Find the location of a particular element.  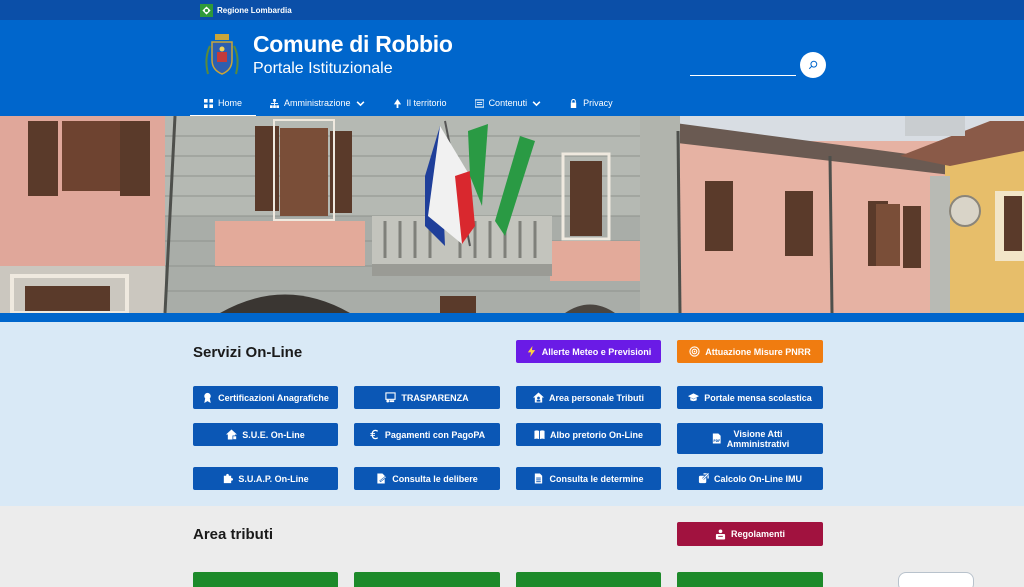

suap-online-button: S.U.A.P. On-Line is located at coordinates (265, 478).